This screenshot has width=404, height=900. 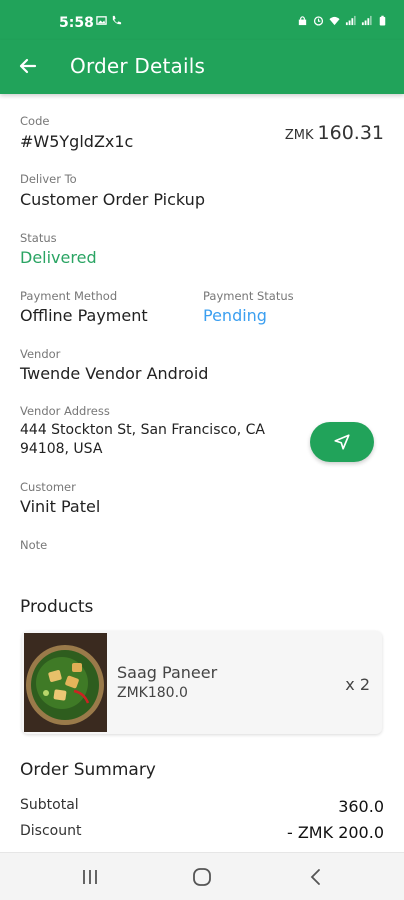 I want to click on battery-icon, so click(x=382, y=20).